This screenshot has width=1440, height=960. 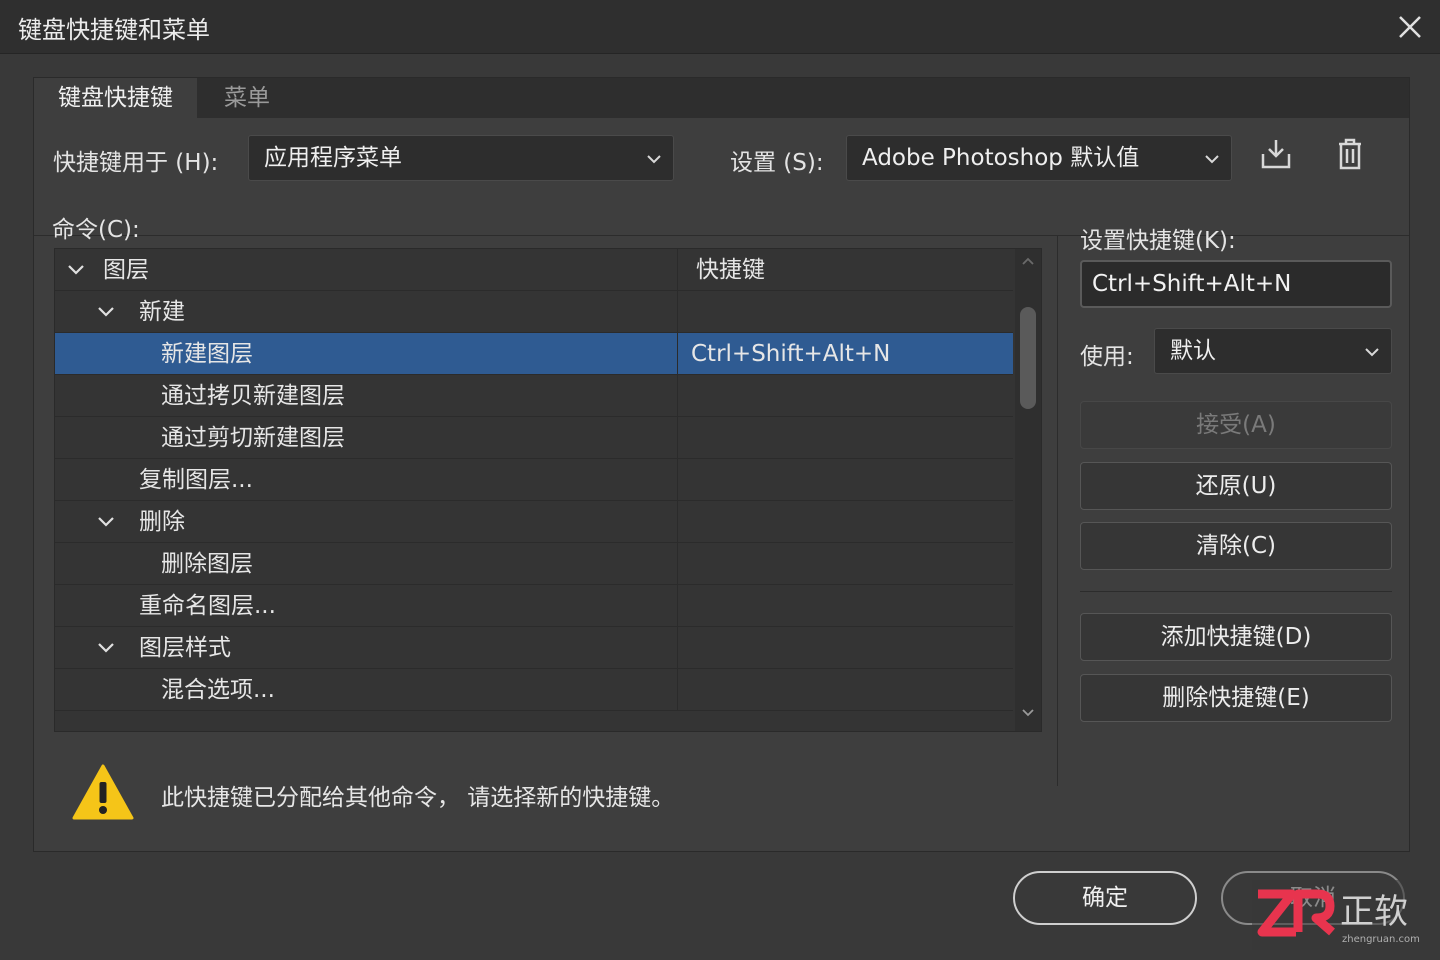 What do you see at coordinates (114, 30) in the screenshot?
I see `window-title: 键盘快捷键和菜单` at bounding box center [114, 30].